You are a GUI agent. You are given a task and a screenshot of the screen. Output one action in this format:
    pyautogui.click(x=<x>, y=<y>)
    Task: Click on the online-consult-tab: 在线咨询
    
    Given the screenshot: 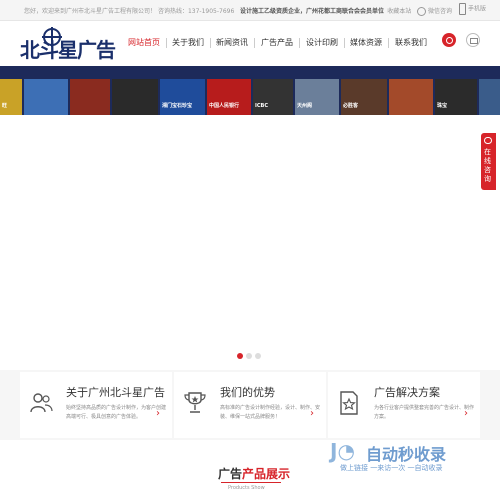 What is the action you would take?
    pyautogui.click(x=488, y=161)
    